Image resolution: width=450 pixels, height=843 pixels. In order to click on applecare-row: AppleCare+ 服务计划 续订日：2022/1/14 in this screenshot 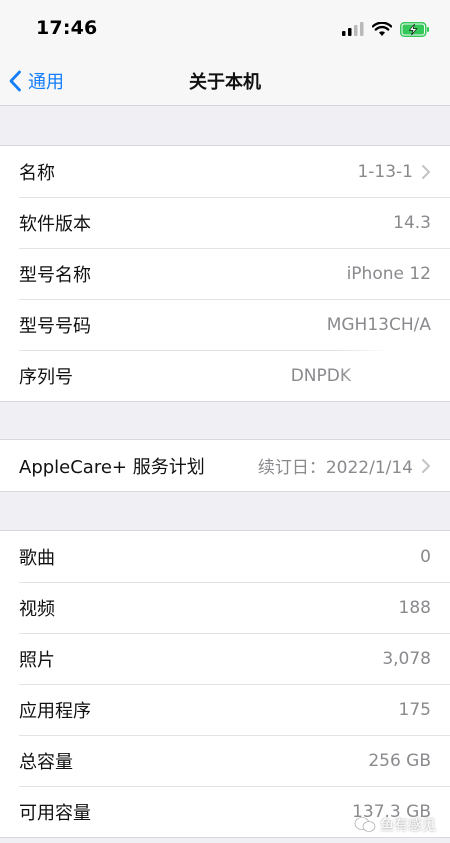, I will do `click(225, 465)`.